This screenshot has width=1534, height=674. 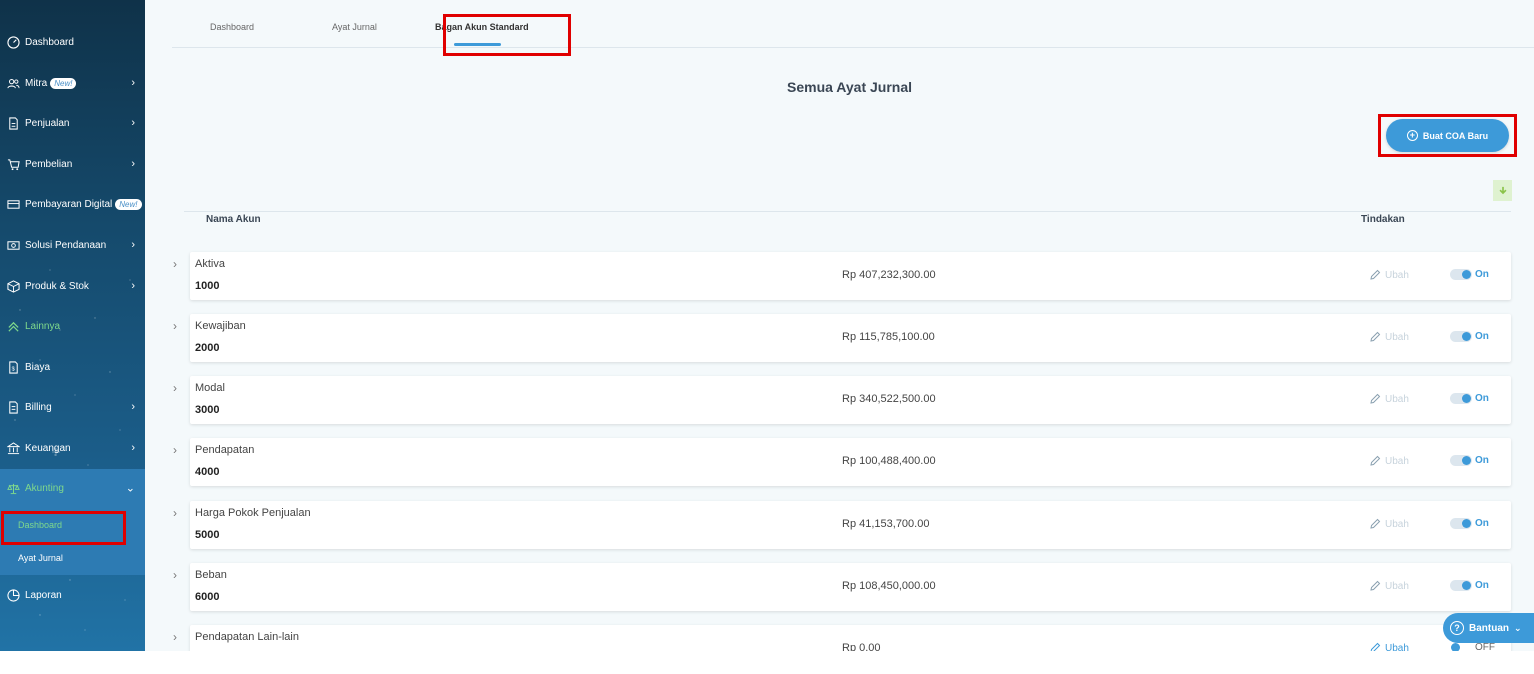 I want to click on sidebar-item-biaya: $ Biaya, so click(x=72, y=367).